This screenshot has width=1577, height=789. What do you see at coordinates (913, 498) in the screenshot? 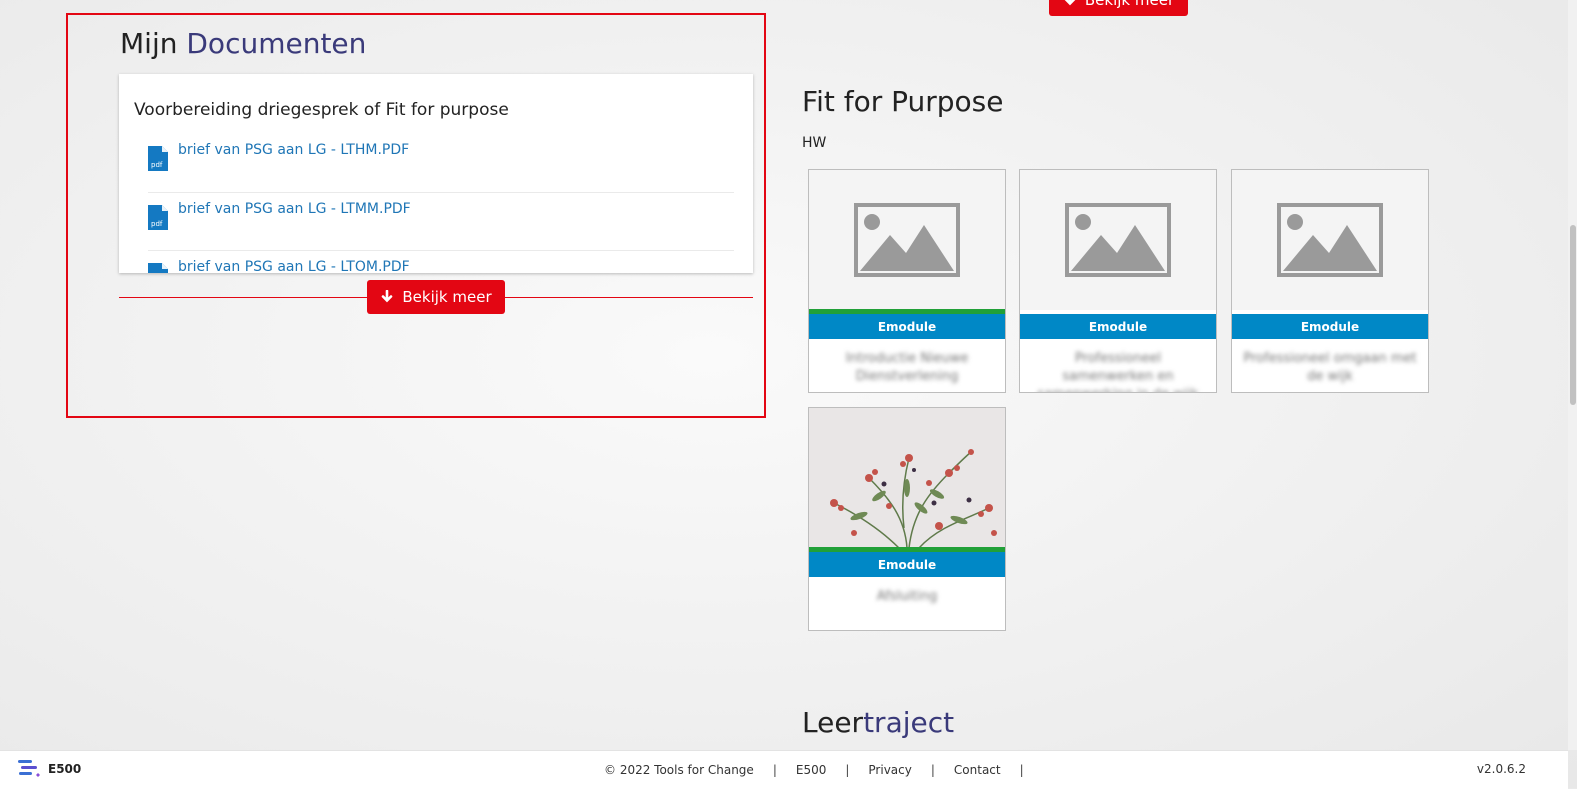
I see `flowers-photo-icon` at bounding box center [913, 498].